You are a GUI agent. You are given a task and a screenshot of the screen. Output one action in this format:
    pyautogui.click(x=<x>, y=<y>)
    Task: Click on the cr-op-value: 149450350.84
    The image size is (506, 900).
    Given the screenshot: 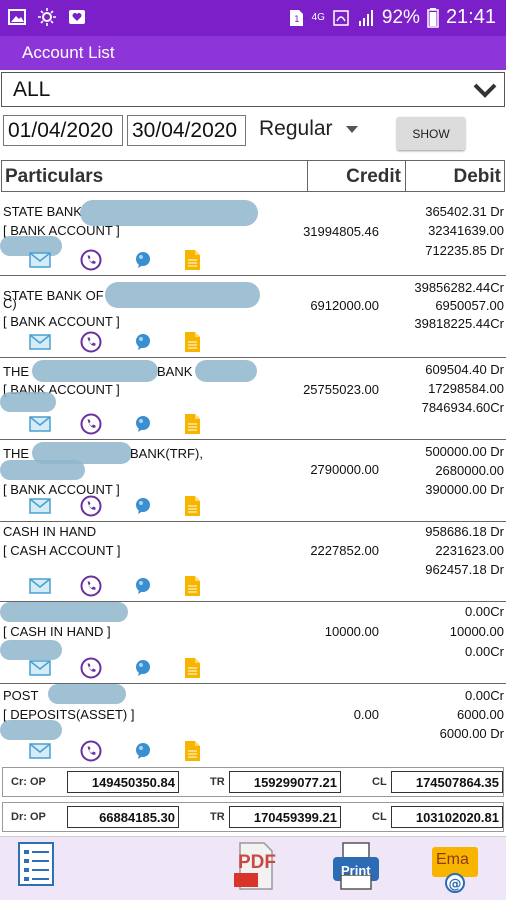 What is the action you would take?
    pyautogui.click(x=123, y=782)
    